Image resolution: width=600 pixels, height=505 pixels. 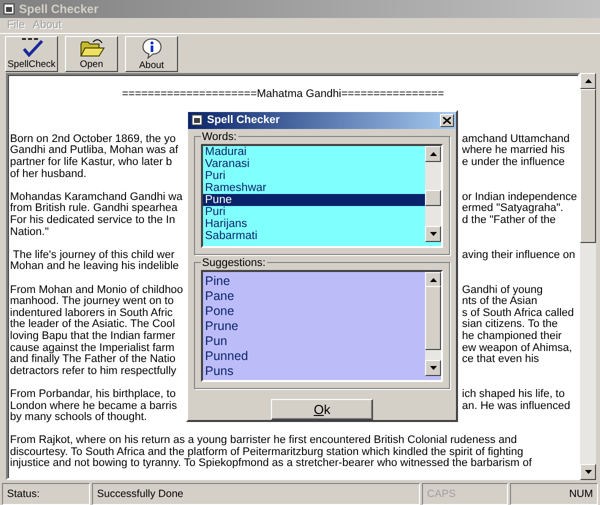 I want to click on text-line: ich shaped his life, to, so click(x=514, y=394).